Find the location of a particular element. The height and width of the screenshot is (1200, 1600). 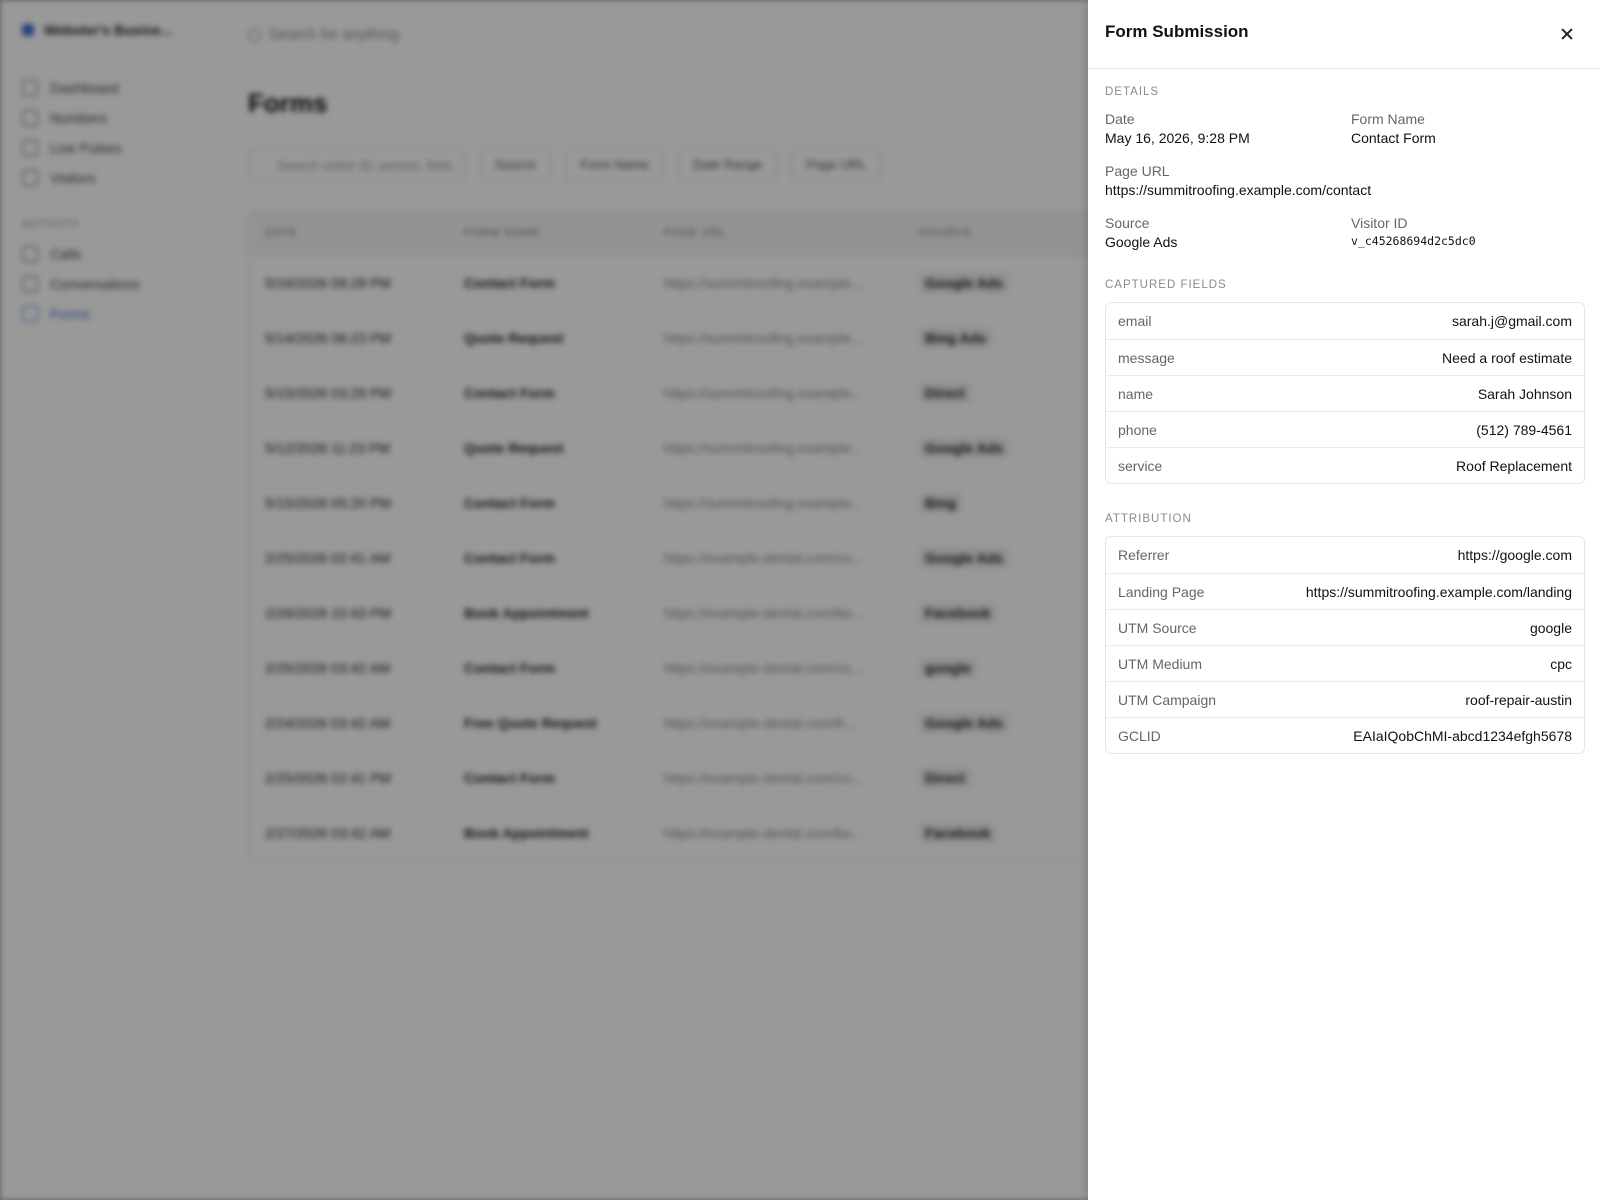

field-key: message is located at coordinates (1146, 357).